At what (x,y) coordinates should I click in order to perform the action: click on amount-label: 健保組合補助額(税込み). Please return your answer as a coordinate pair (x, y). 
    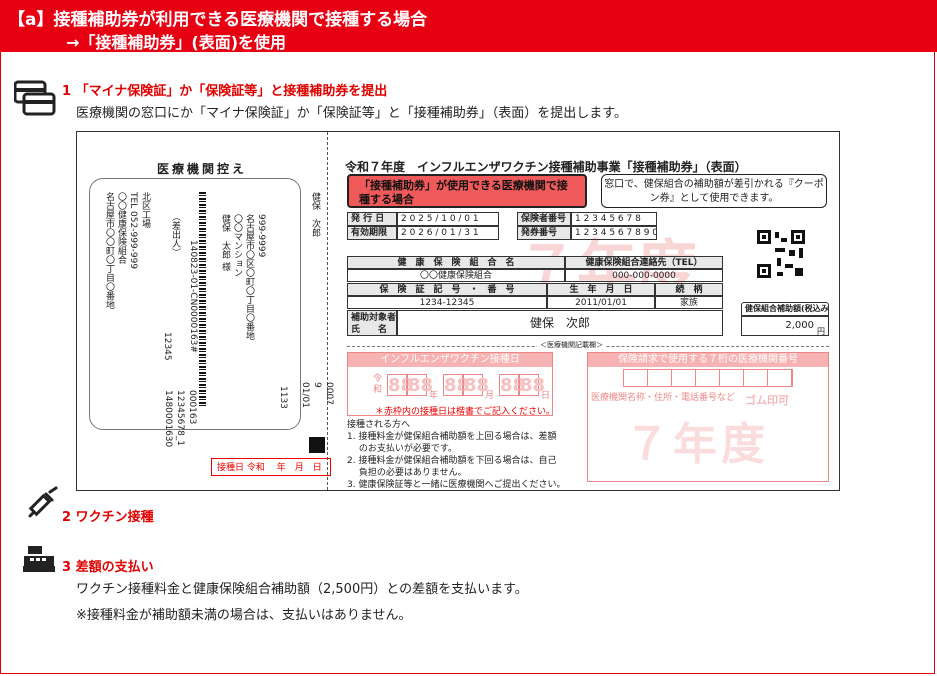
    Looking at the image, I should click on (785, 309).